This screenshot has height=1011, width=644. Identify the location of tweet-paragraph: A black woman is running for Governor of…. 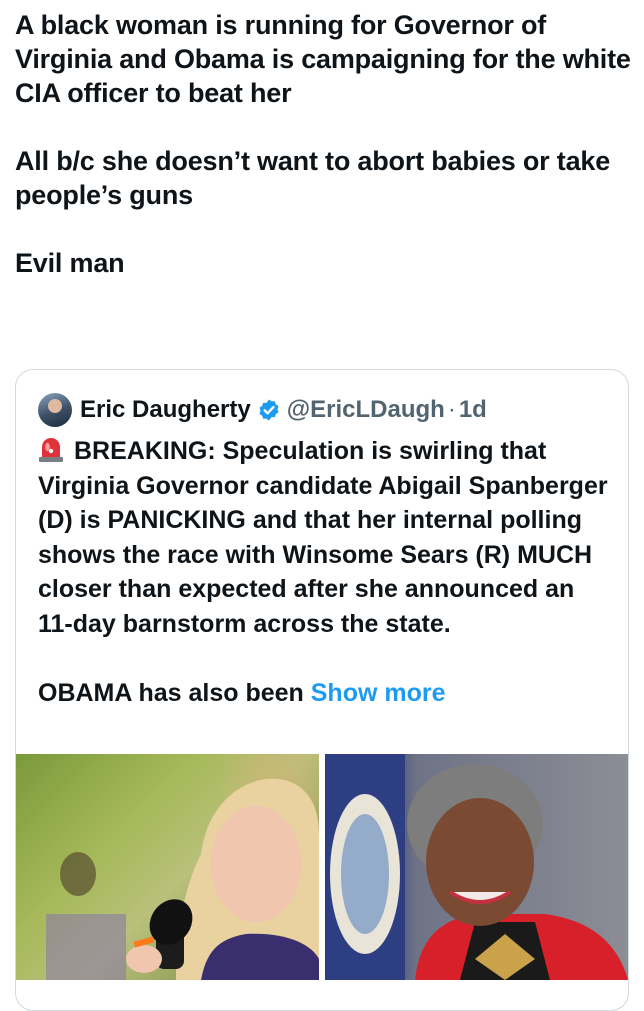
(323, 59).